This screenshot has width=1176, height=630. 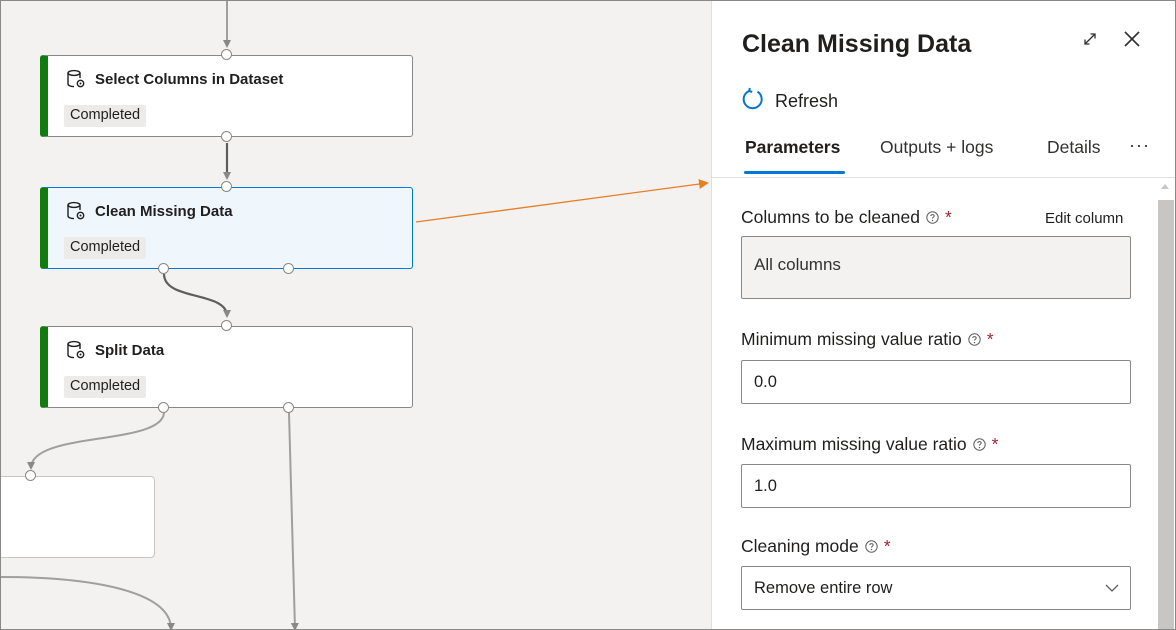 I want to click on edge-bottom-left-curve, so click(x=88, y=602).